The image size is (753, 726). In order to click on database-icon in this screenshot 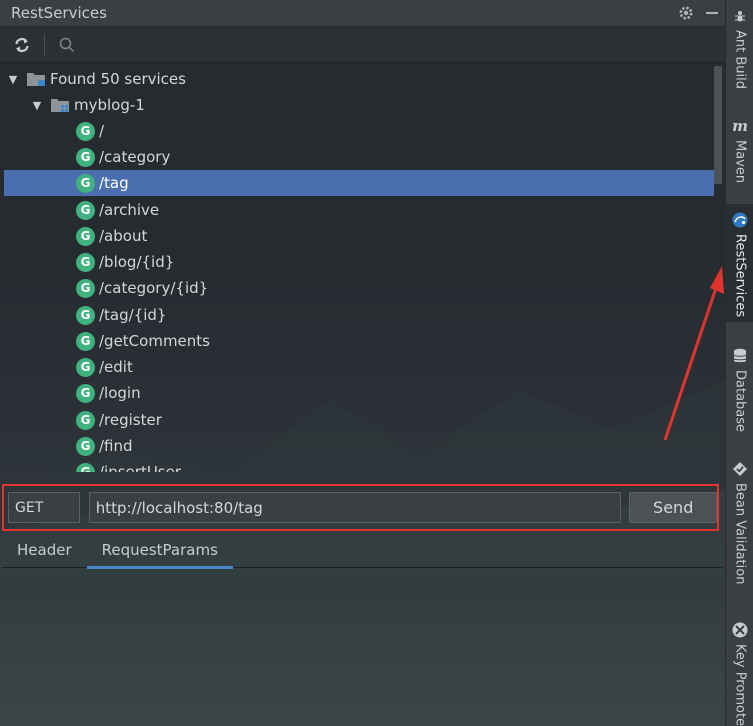, I will do `click(740, 356)`.